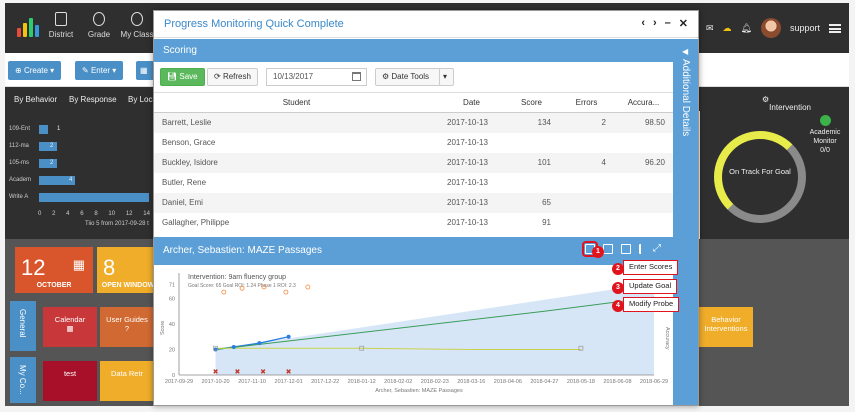 Image resolution: width=855 pixels, height=412 pixels. What do you see at coordinates (78, 264) in the screenshot?
I see `calendar-icon: ▦` at bounding box center [78, 264].